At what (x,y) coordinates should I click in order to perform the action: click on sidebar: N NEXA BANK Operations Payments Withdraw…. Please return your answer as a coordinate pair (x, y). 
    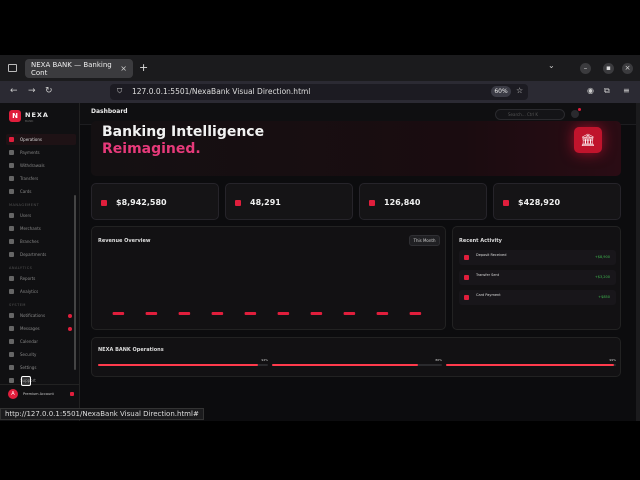
    Looking at the image, I should click on (40, 262).